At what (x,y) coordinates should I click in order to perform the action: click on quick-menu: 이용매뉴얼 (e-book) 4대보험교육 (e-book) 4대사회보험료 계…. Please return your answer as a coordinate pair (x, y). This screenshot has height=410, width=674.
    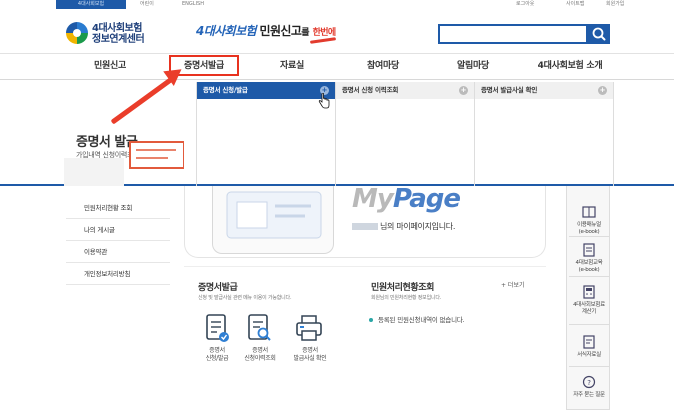
    Looking at the image, I should click on (588, 298).